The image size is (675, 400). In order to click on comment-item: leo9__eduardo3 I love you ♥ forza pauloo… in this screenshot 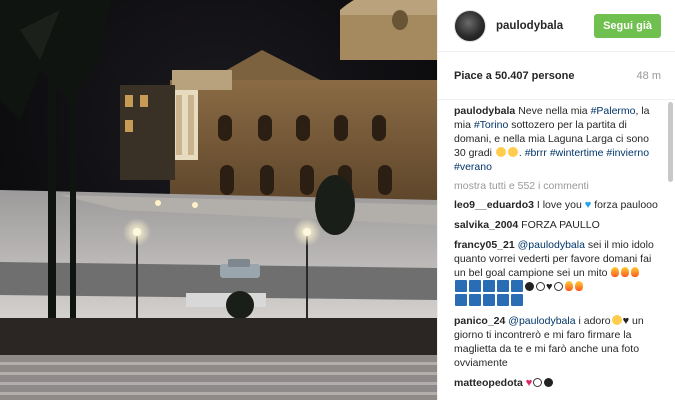, I will do `click(558, 205)`.